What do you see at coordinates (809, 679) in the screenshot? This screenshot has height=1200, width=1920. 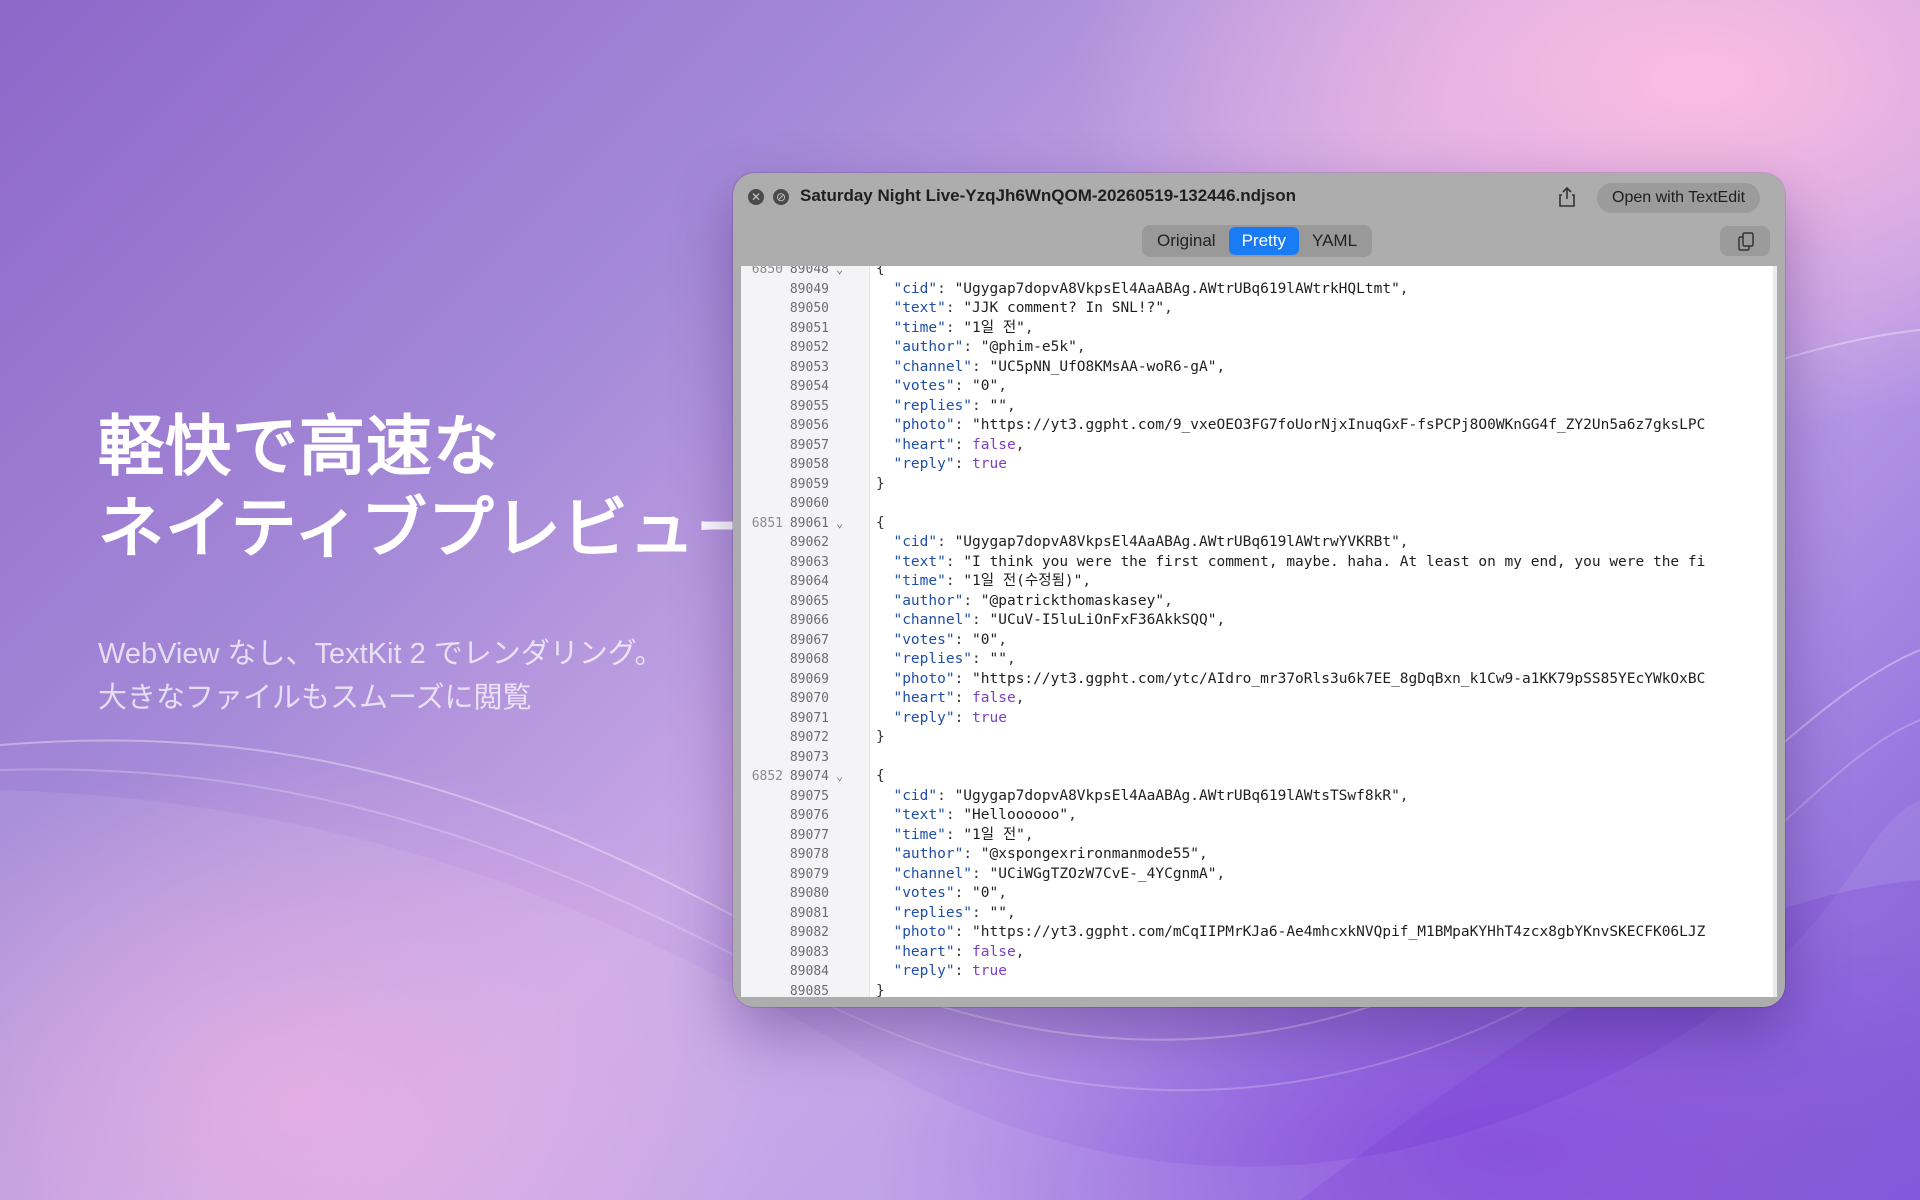 I see `line-number: 89069` at bounding box center [809, 679].